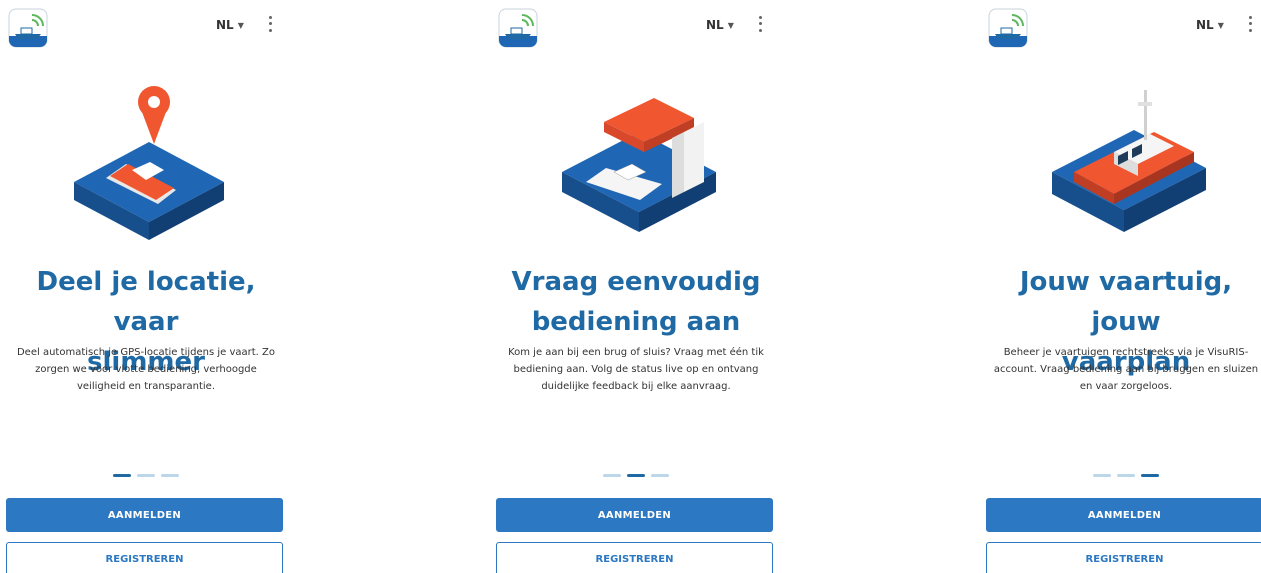 The image size is (1261, 573). What do you see at coordinates (639, 165) in the screenshot?
I see `boat-lock-icon` at bounding box center [639, 165].